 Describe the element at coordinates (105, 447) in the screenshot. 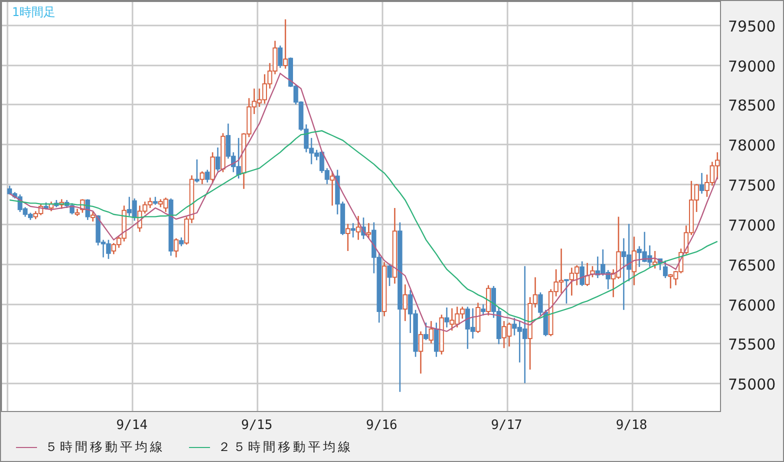

I see `legend-label: ５時間移動平均線` at that location.